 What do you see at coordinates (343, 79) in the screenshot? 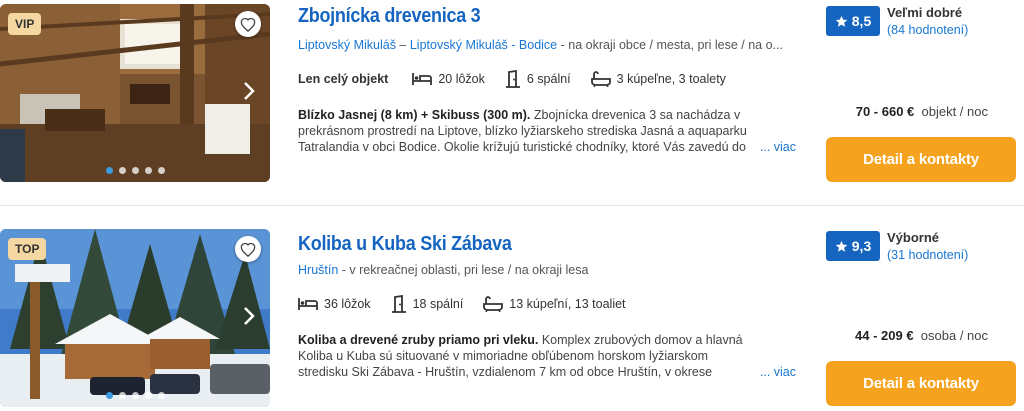
I see `object-type: Len celý objekt` at bounding box center [343, 79].